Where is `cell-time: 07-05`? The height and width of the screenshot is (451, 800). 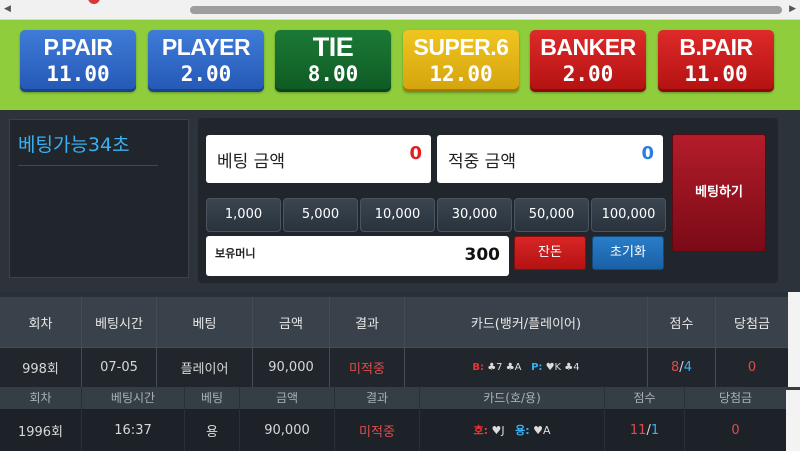 cell-time: 07-05 is located at coordinates (119, 367).